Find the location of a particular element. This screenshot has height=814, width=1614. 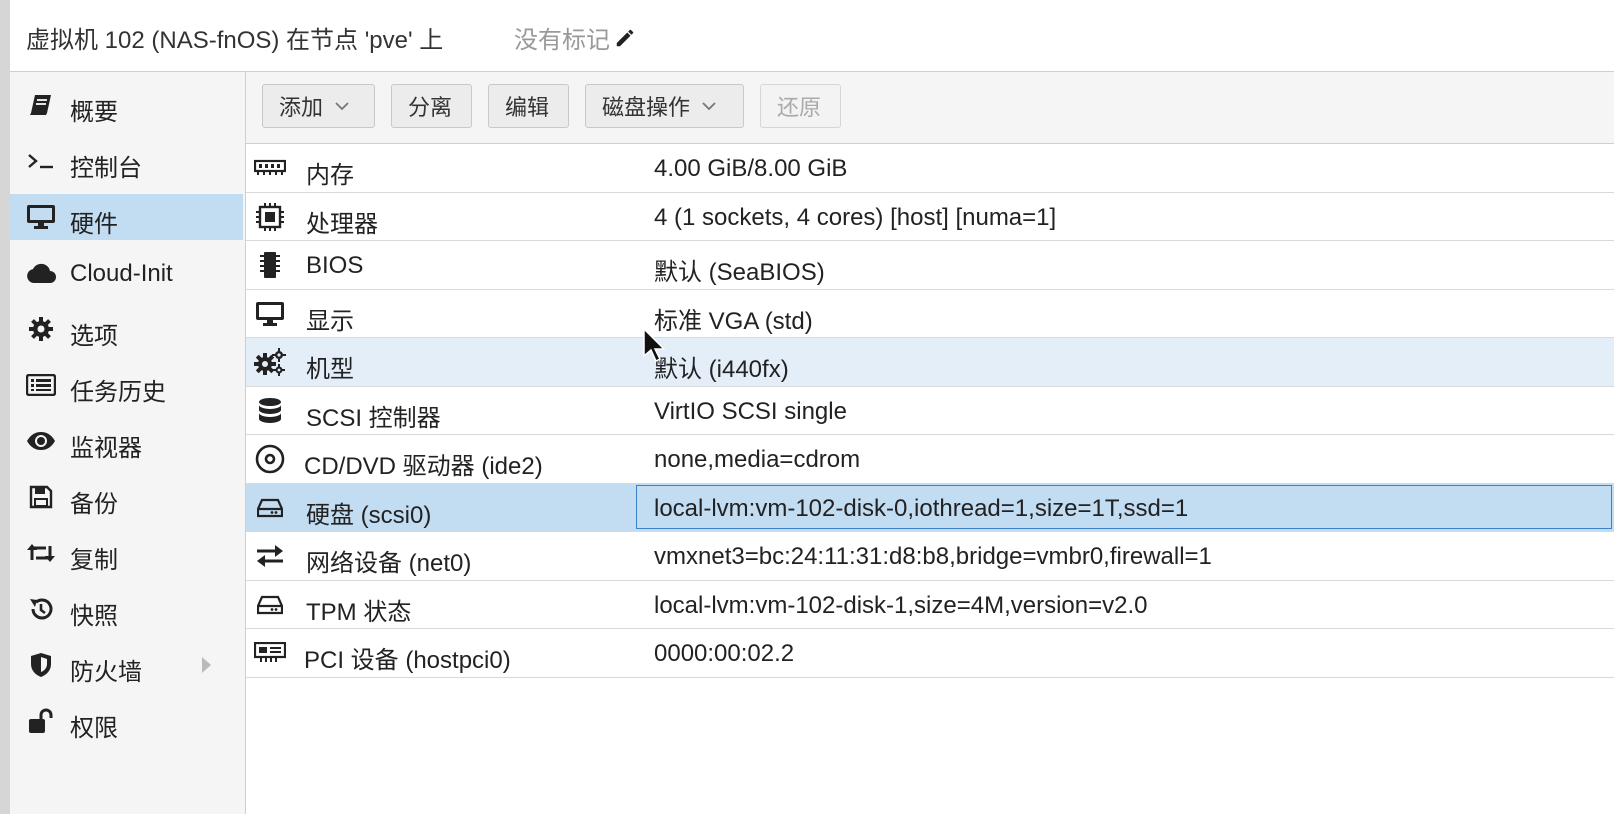

sidebar-item-label: 任务历史 is located at coordinates (118, 392).